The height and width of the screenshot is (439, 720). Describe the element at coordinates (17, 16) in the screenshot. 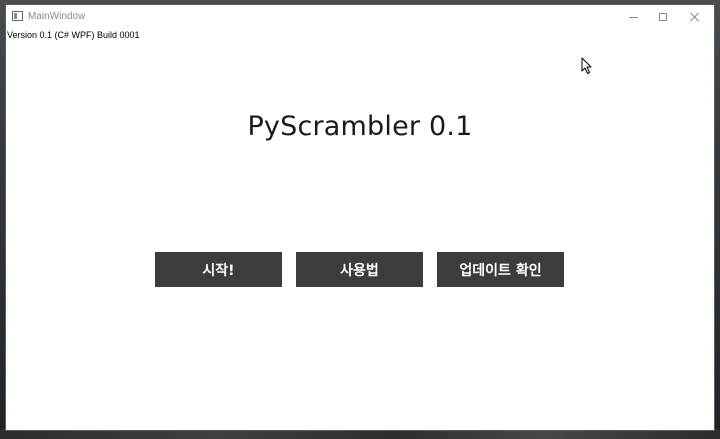

I see `window-app-icon` at that location.